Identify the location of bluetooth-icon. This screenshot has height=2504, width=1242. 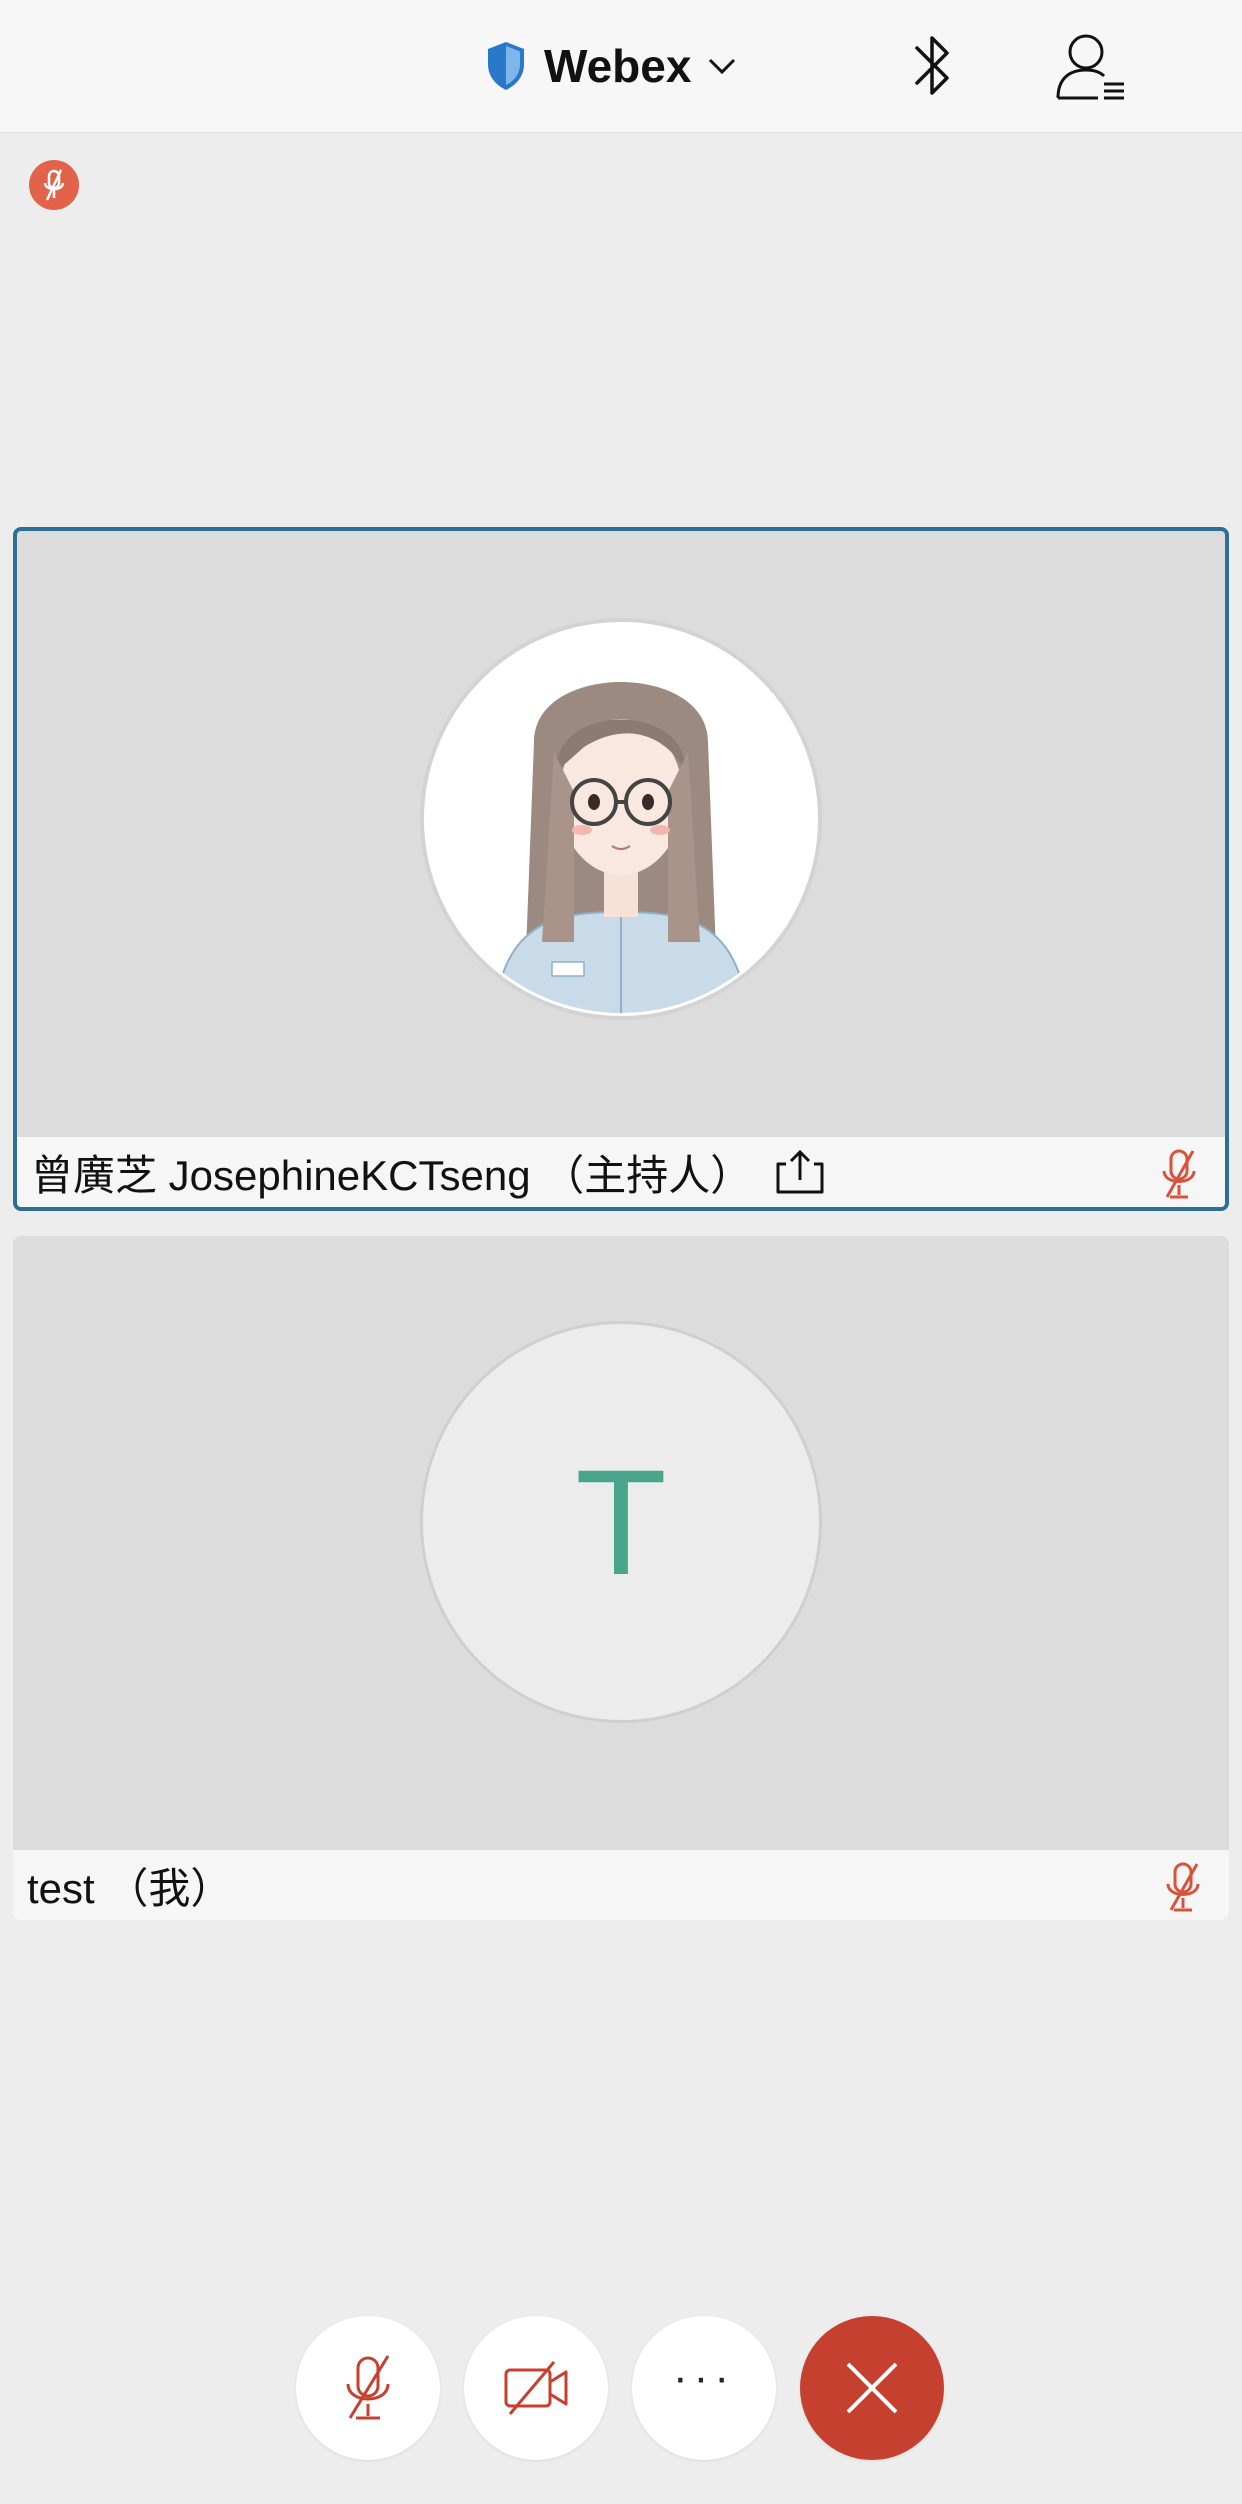
(933, 67).